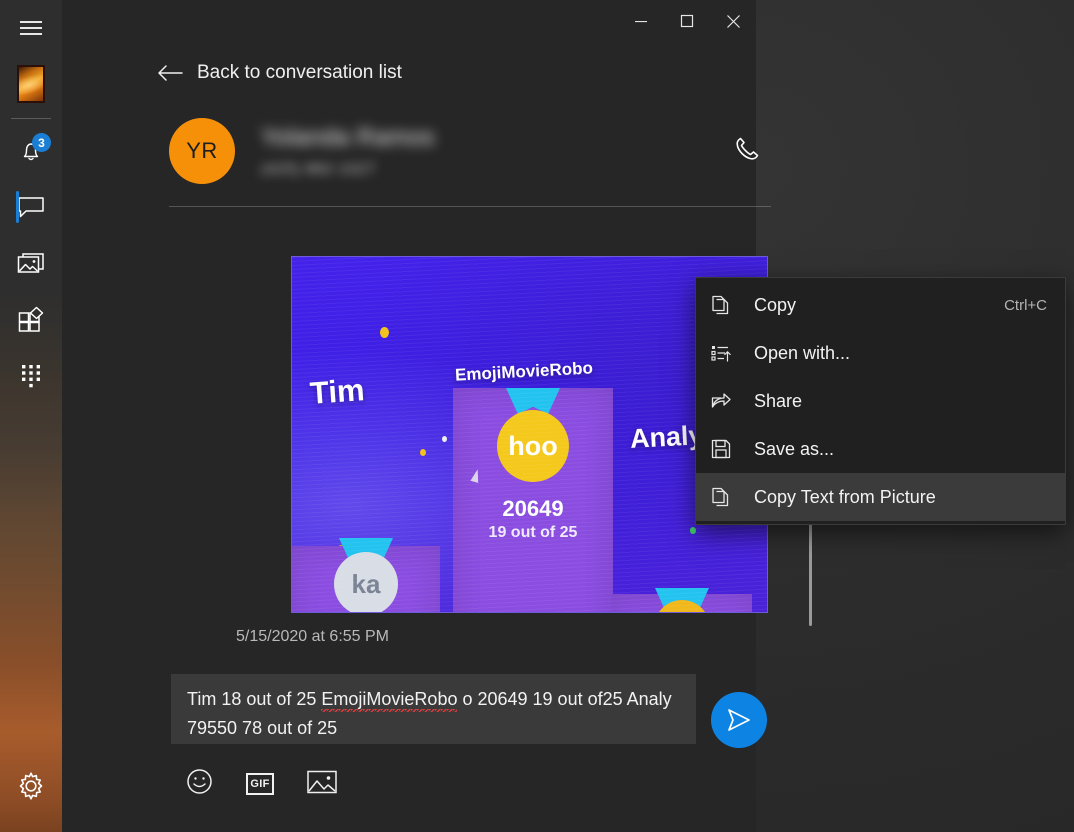 The width and height of the screenshot is (1074, 832). Describe the element at coordinates (880, 305) in the screenshot. I see `context-menu-item-copy: Copy Ctrl+C` at that location.